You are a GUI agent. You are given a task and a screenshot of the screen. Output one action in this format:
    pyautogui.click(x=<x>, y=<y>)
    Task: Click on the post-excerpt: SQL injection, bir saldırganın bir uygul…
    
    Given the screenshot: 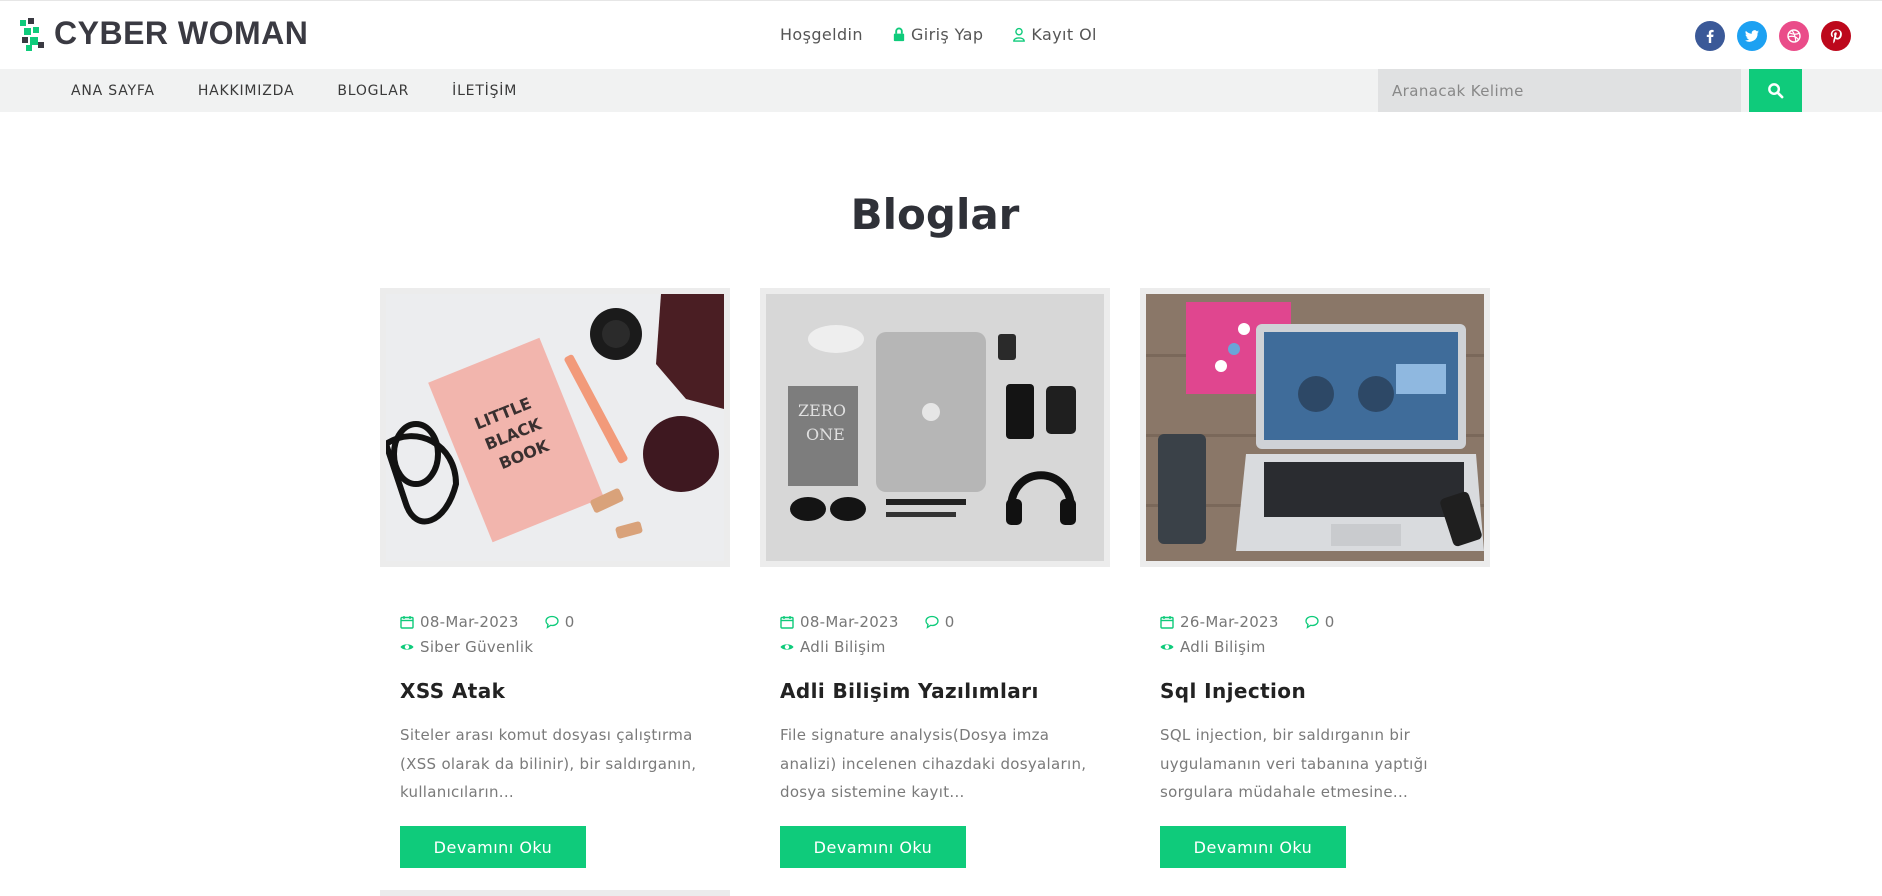 What is the action you would take?
    pyautogui.click(x=1294, y=763)
    